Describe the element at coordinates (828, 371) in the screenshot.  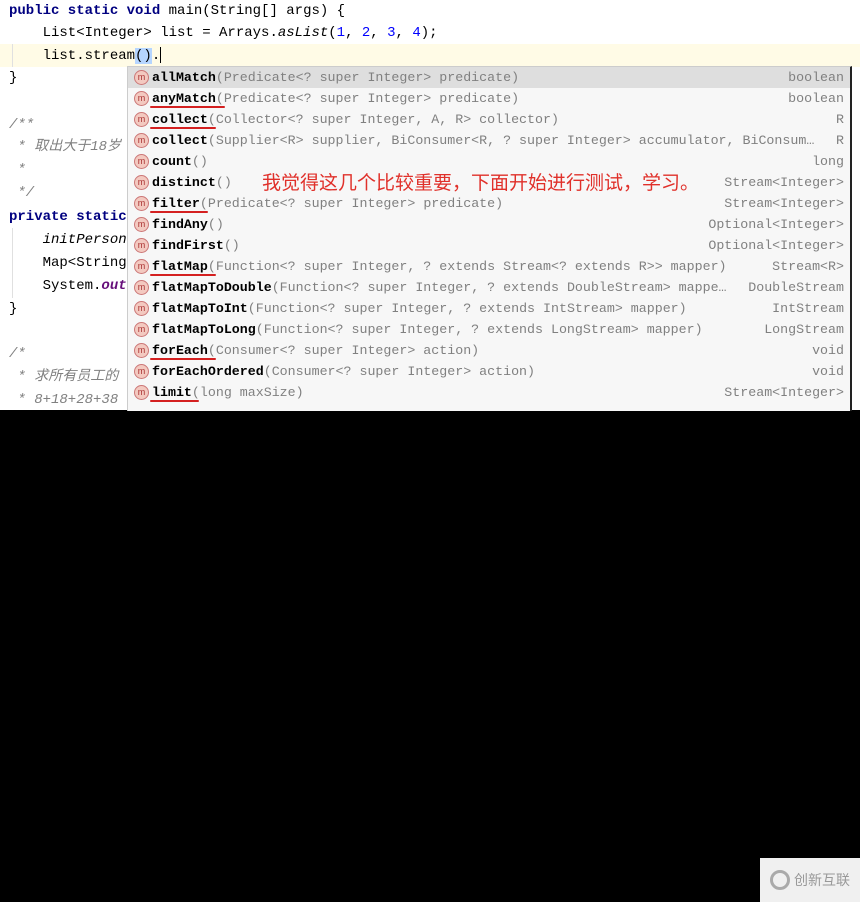
I see `return-type: void` at that location.